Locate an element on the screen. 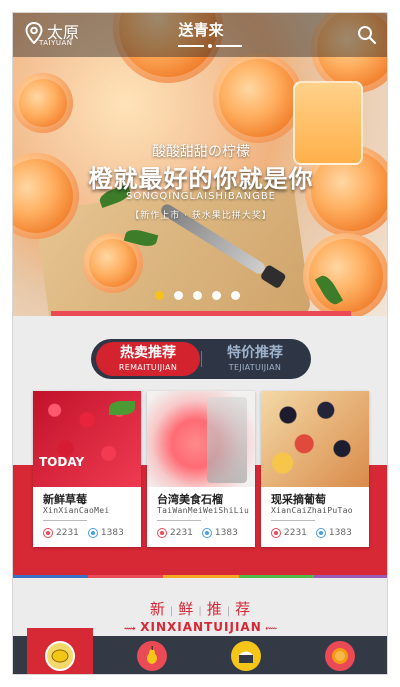 This screenshot has width=400, height=687. tab-sublabel: REMAITUIJIAN is located at coordinates (148, 367).